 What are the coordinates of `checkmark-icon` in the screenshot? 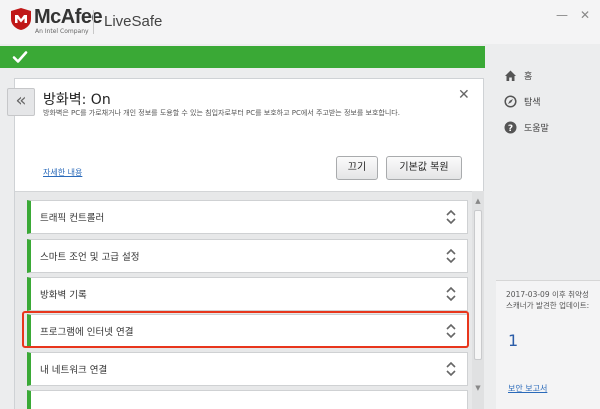 It's located at (20, 57).